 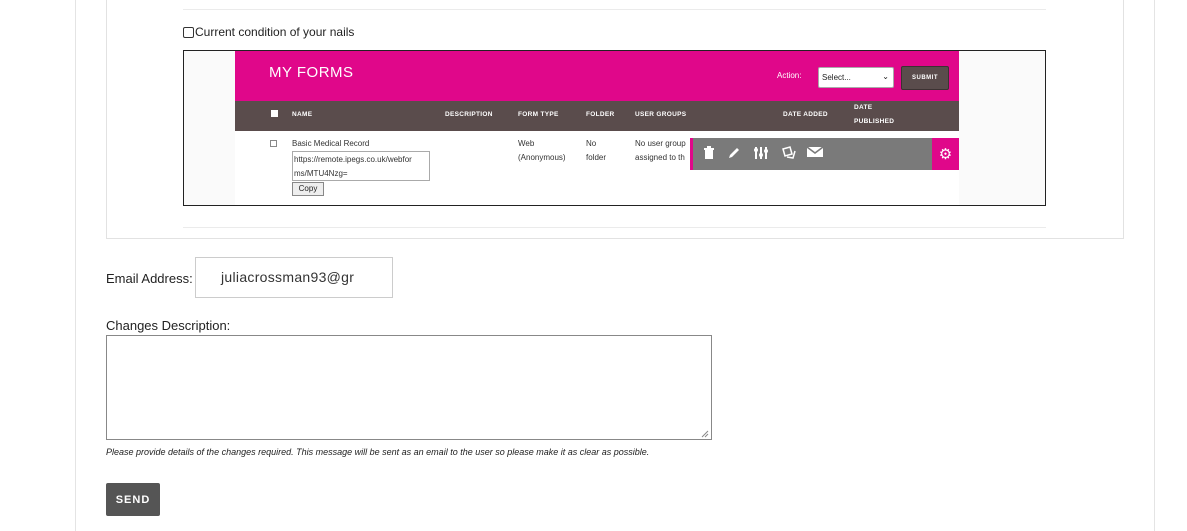 I want to click on nails-checkbox-row: Current condition of your nails, so click(x=268, y=32).